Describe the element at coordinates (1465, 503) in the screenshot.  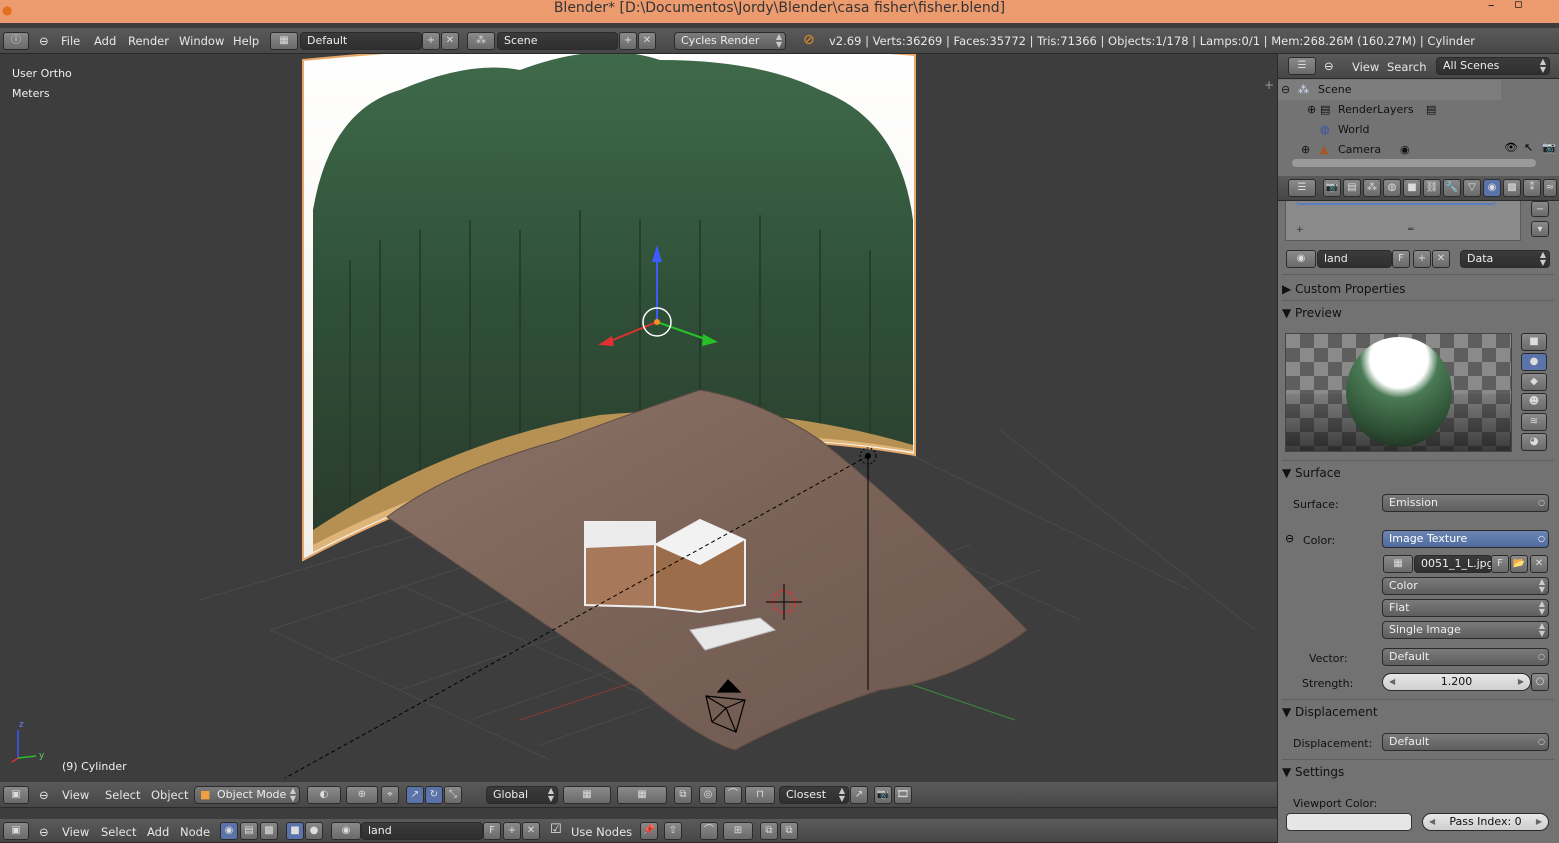
I see `surface-shader-dropdown: Emission ○` at that location.